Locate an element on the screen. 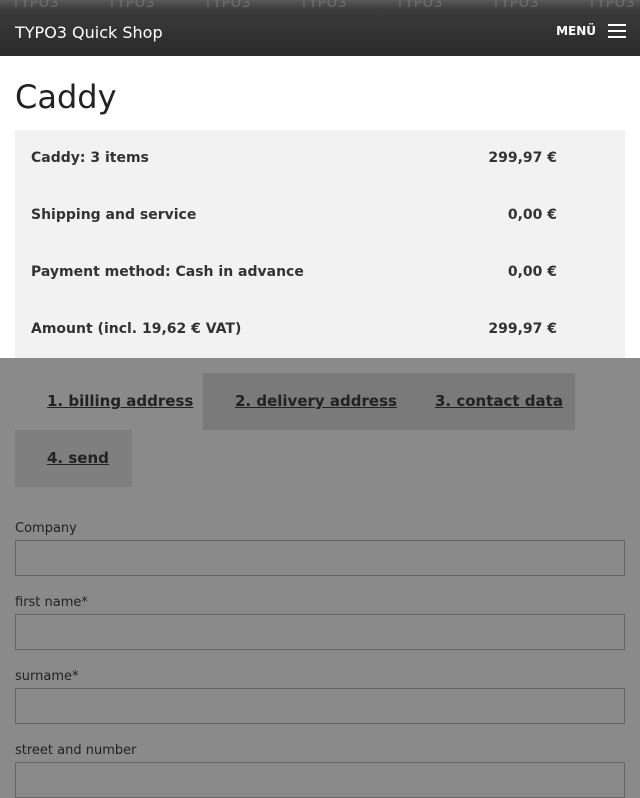  summary-label: Shipping and service is located at coordinates (114, 215).